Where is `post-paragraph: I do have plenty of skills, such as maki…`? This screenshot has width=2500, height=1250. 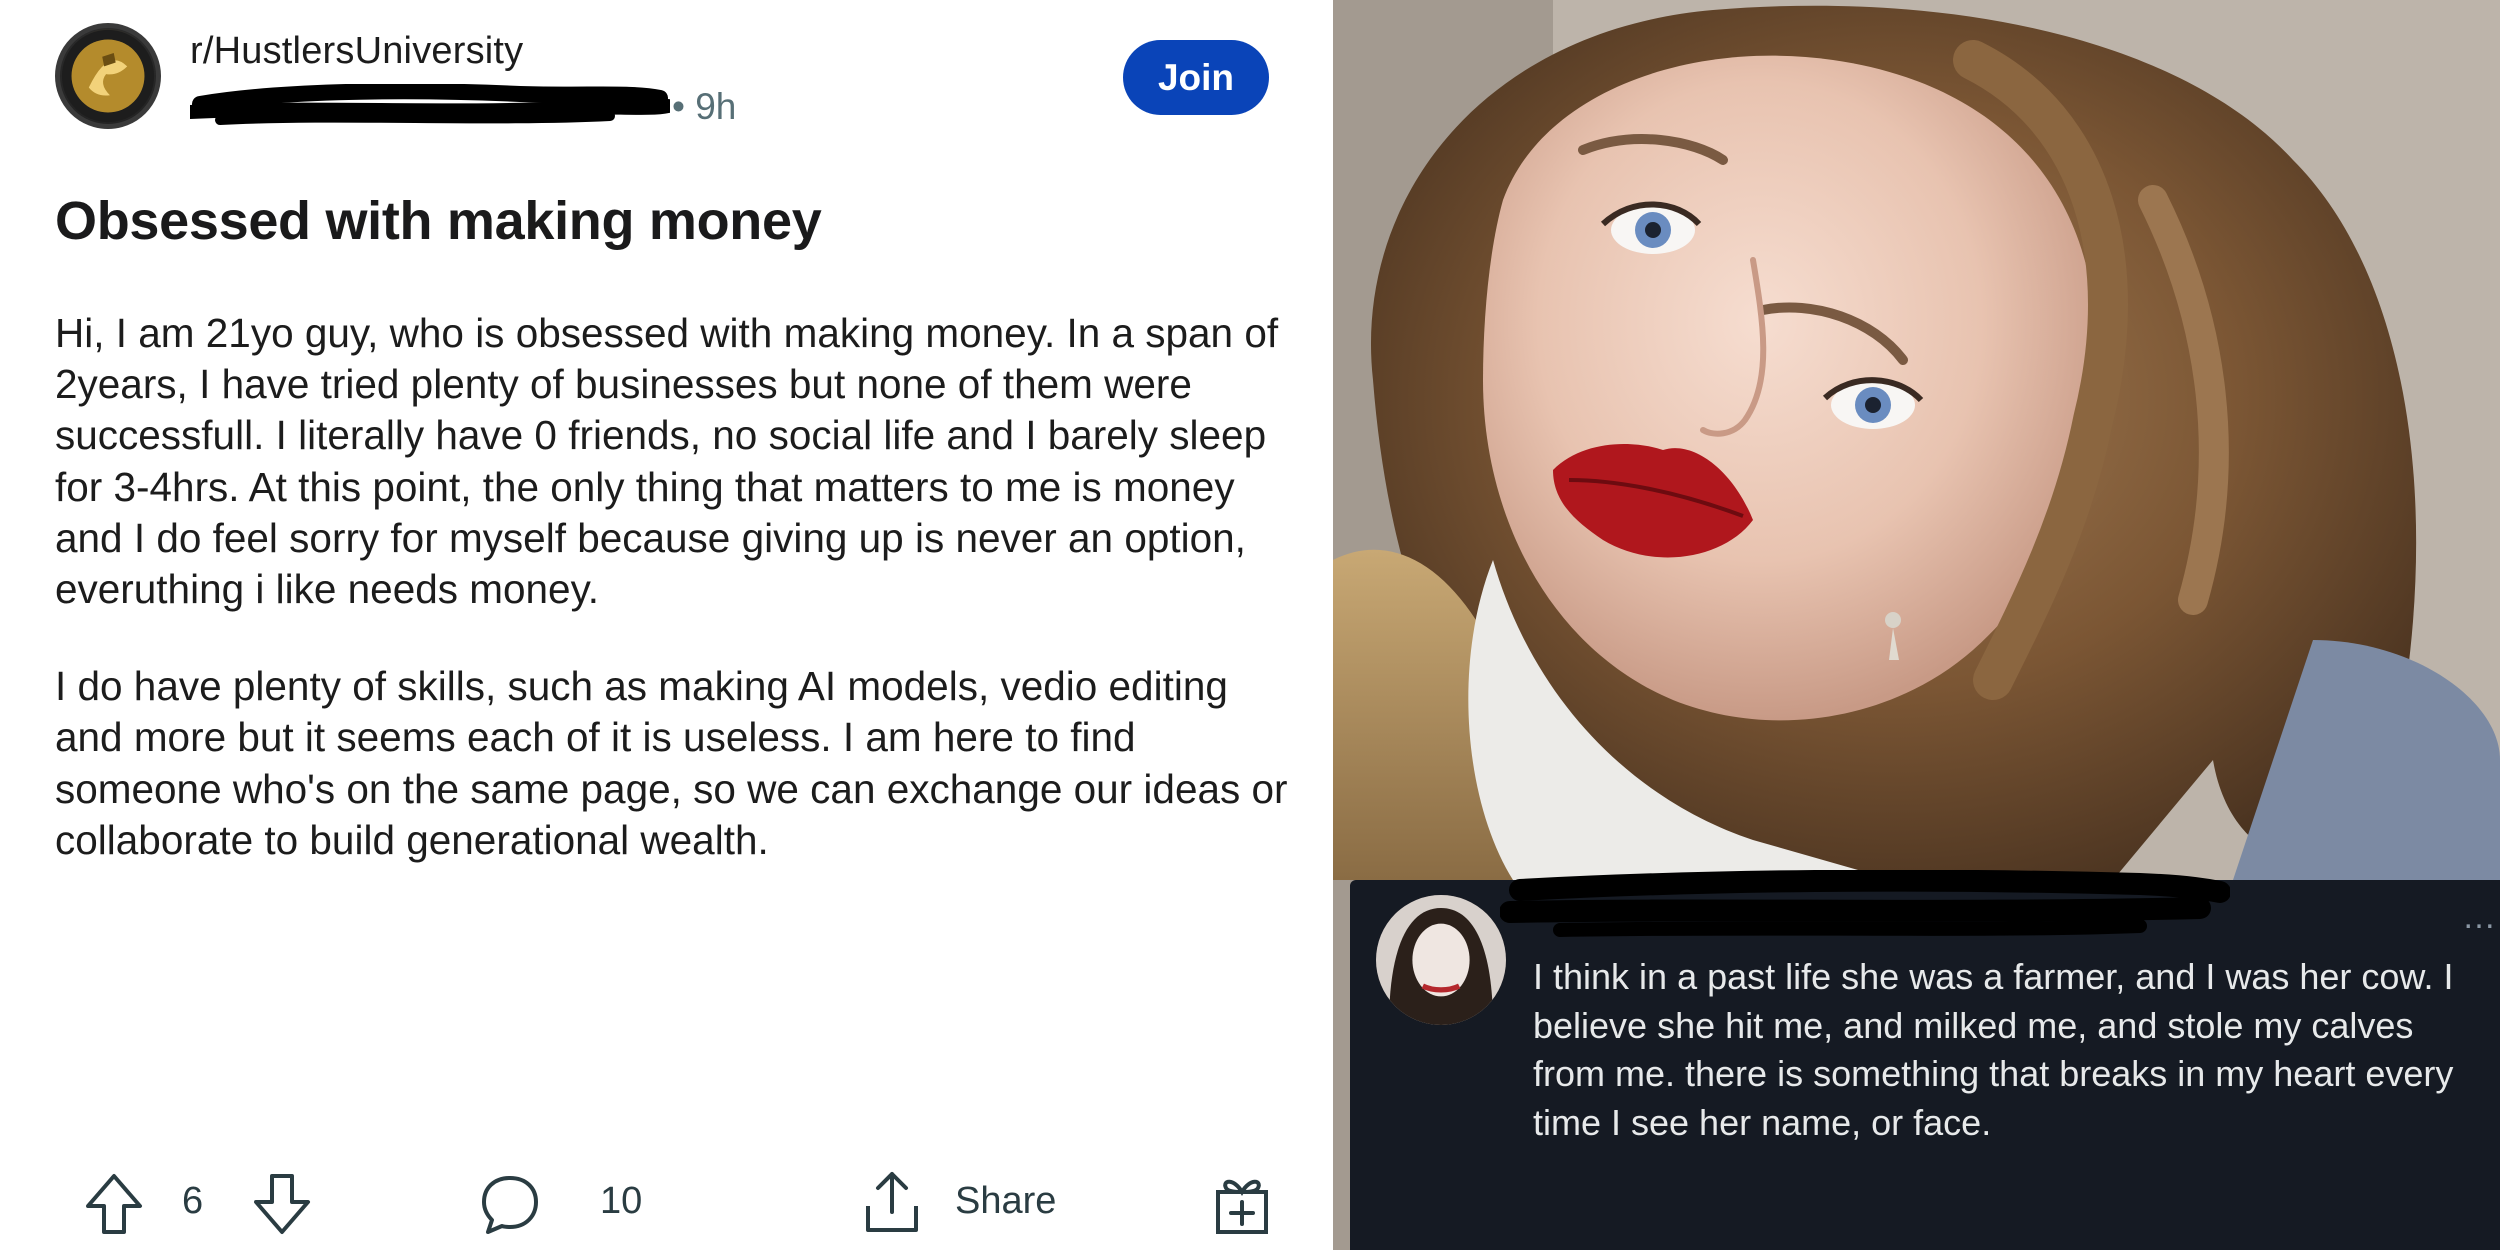
post-paragraph: I do have plenty of skills, such as maki… is located at coordinates (671, 763).